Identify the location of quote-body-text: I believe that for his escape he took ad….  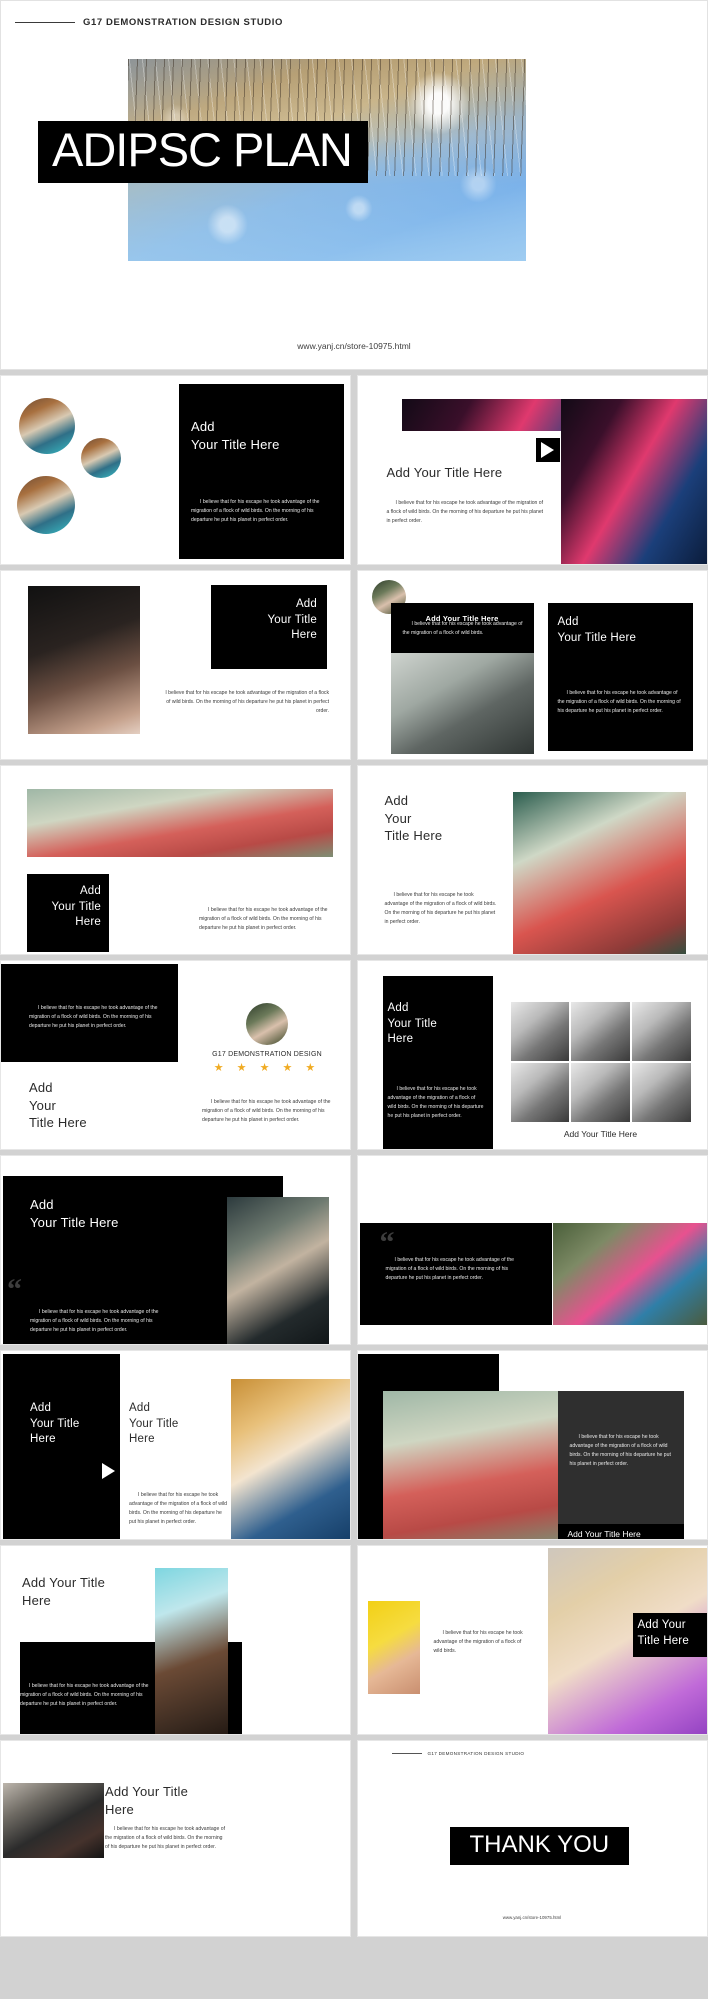
(93, 1017).